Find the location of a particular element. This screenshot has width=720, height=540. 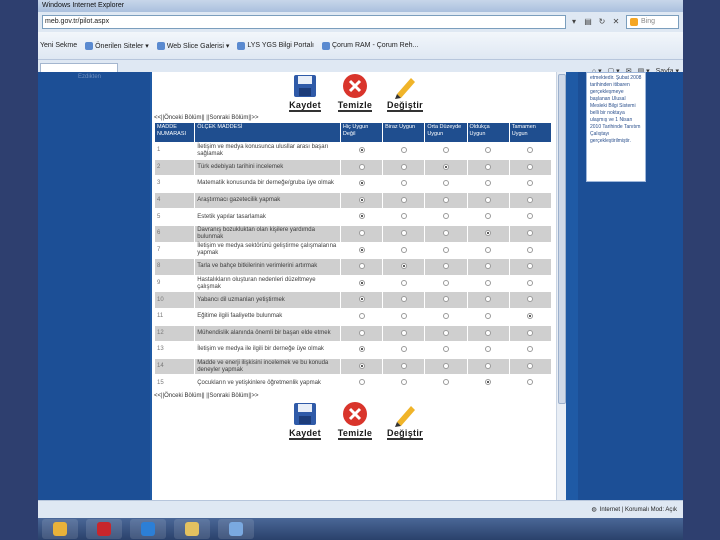

favorites-item: Yeni Sekme is located at coordinates (58, 45).